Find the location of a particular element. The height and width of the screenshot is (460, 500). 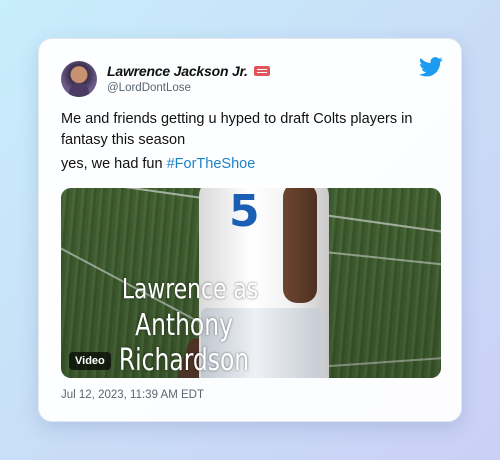

video-badge: Video is located at coordinates (90, 361).